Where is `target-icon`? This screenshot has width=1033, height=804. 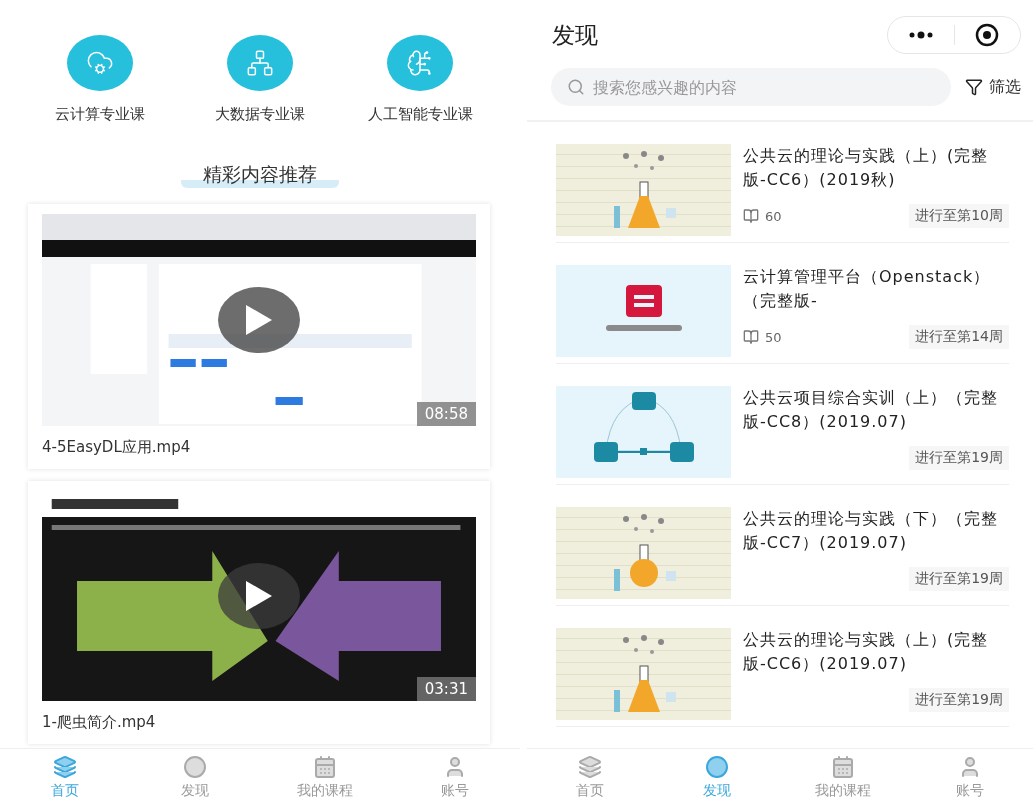 target-icon is located at coordinates (987, 35).